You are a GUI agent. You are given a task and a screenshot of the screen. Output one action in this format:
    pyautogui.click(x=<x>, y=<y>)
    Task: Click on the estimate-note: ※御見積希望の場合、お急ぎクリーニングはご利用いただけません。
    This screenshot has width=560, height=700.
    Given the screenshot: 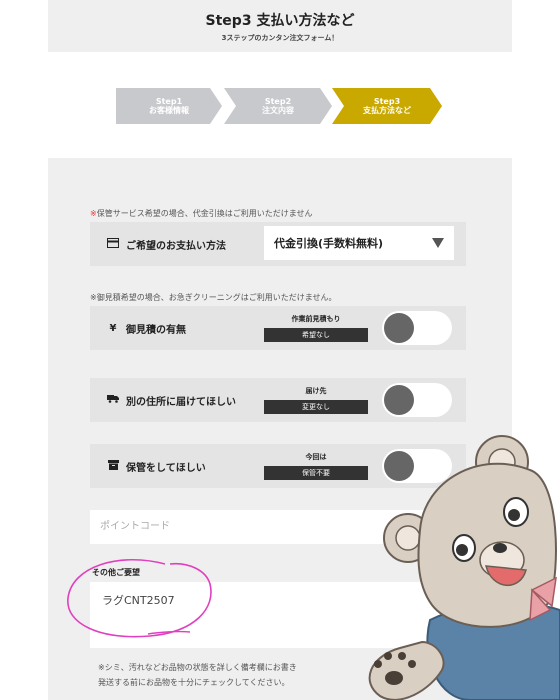 What is the action you would take?
    pyautogui.click(x=213, y=297)
    